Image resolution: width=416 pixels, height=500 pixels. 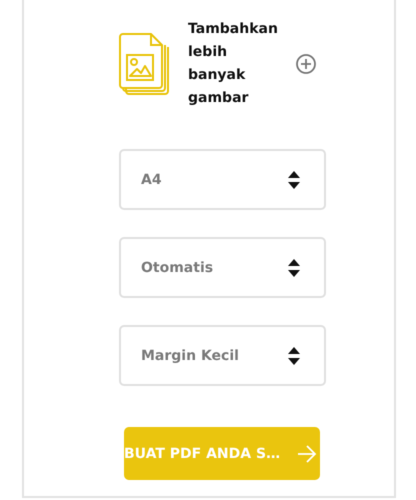 I want to click on arrow-right-icon, so click(x=307, y=454).